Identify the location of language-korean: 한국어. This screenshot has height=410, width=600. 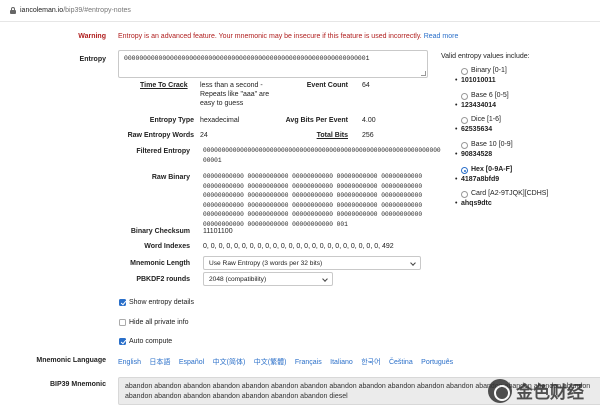
(370, 362).